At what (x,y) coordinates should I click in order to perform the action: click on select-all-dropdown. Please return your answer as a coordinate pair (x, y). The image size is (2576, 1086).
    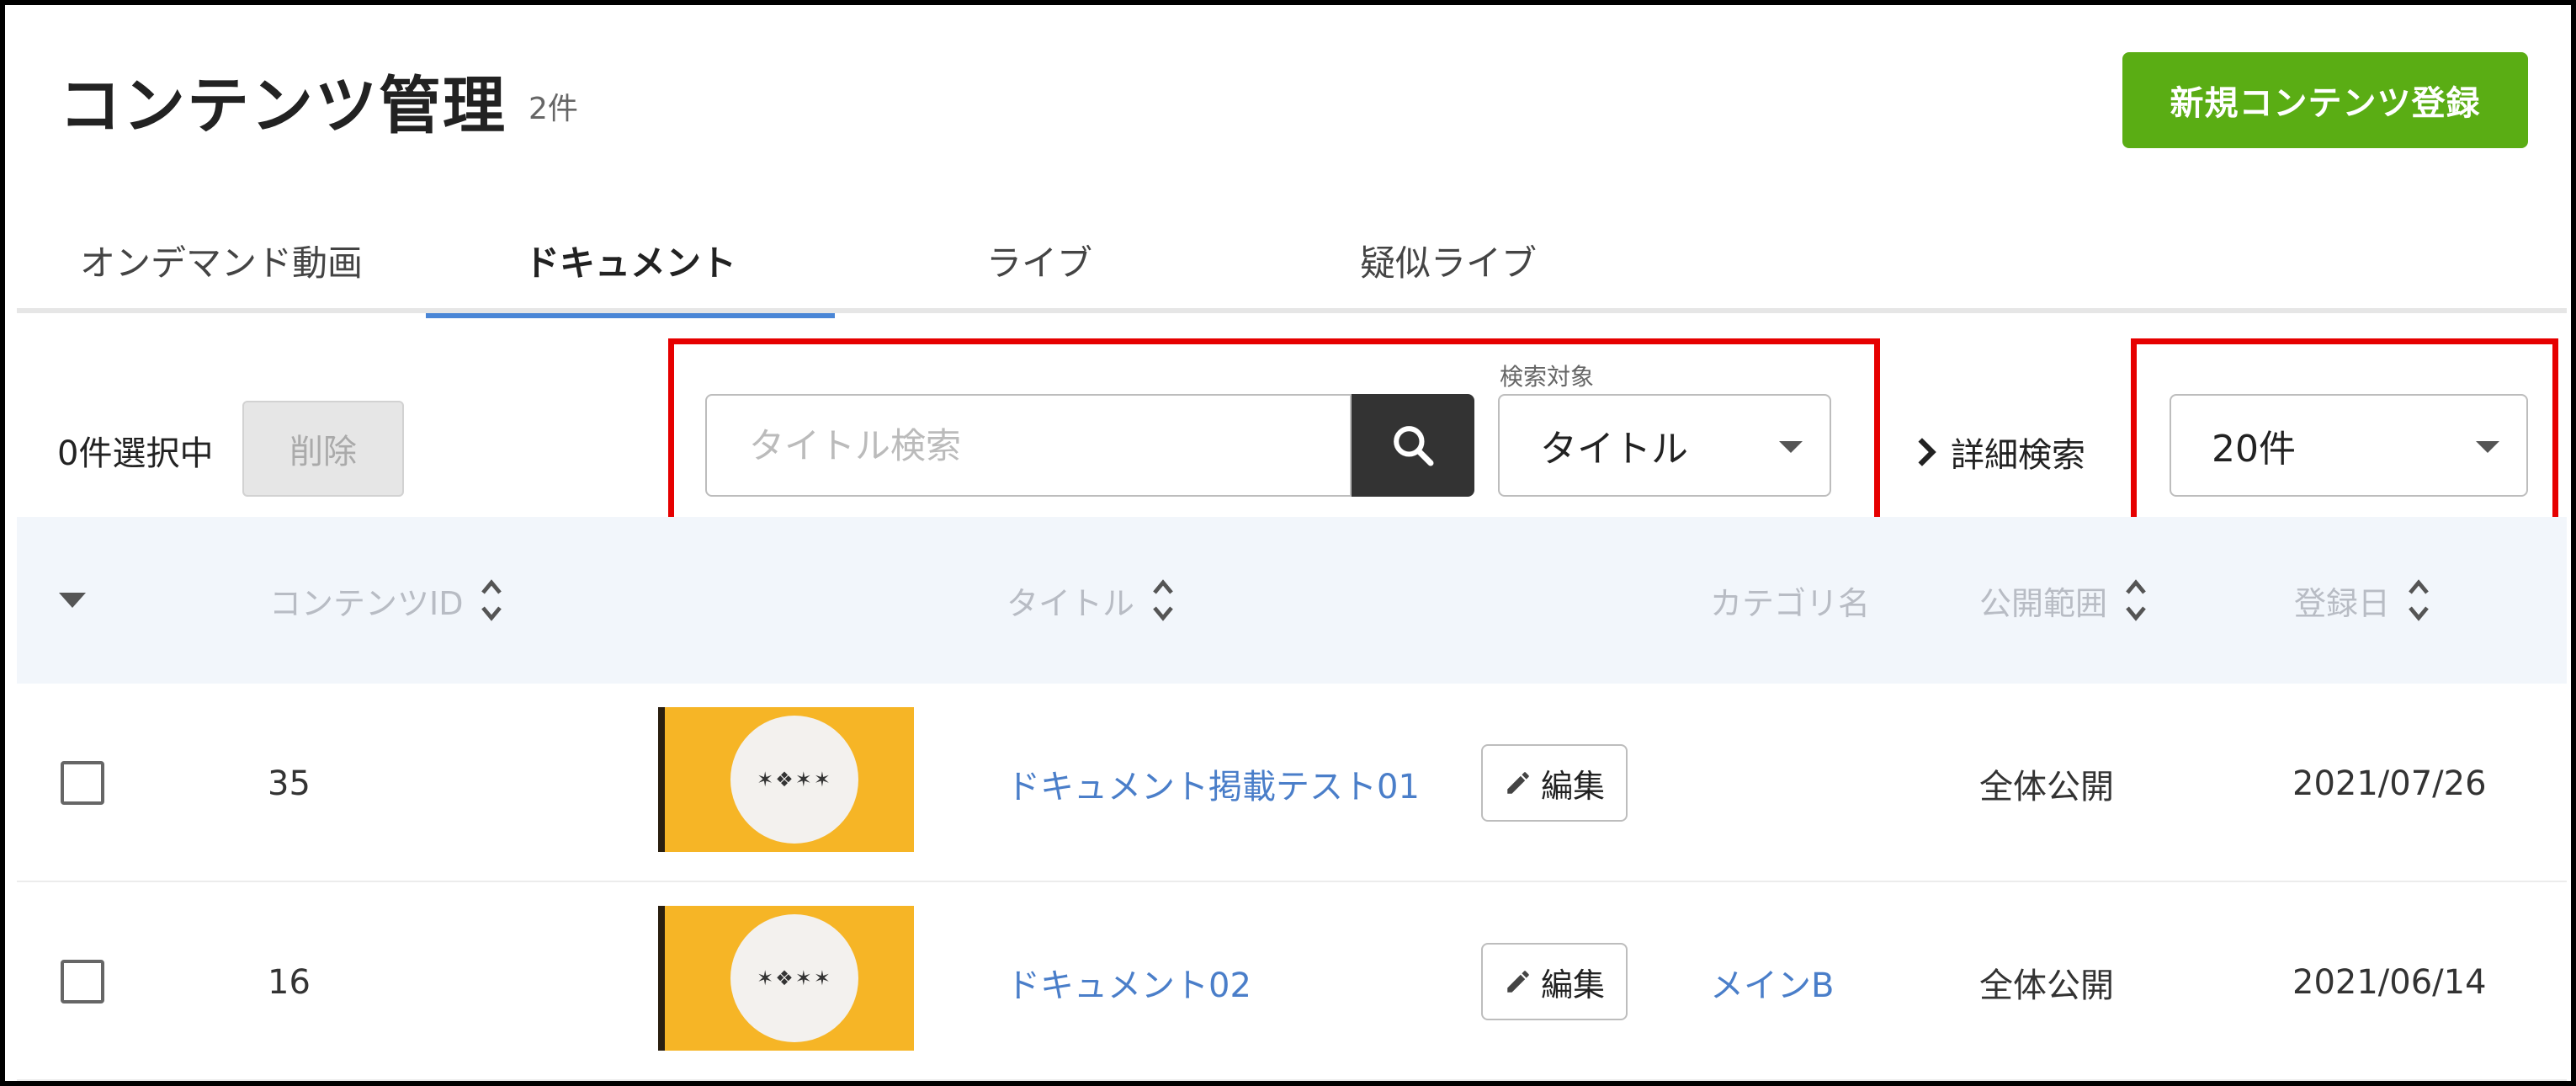
    Looking at the image, I should click on (72, 600).